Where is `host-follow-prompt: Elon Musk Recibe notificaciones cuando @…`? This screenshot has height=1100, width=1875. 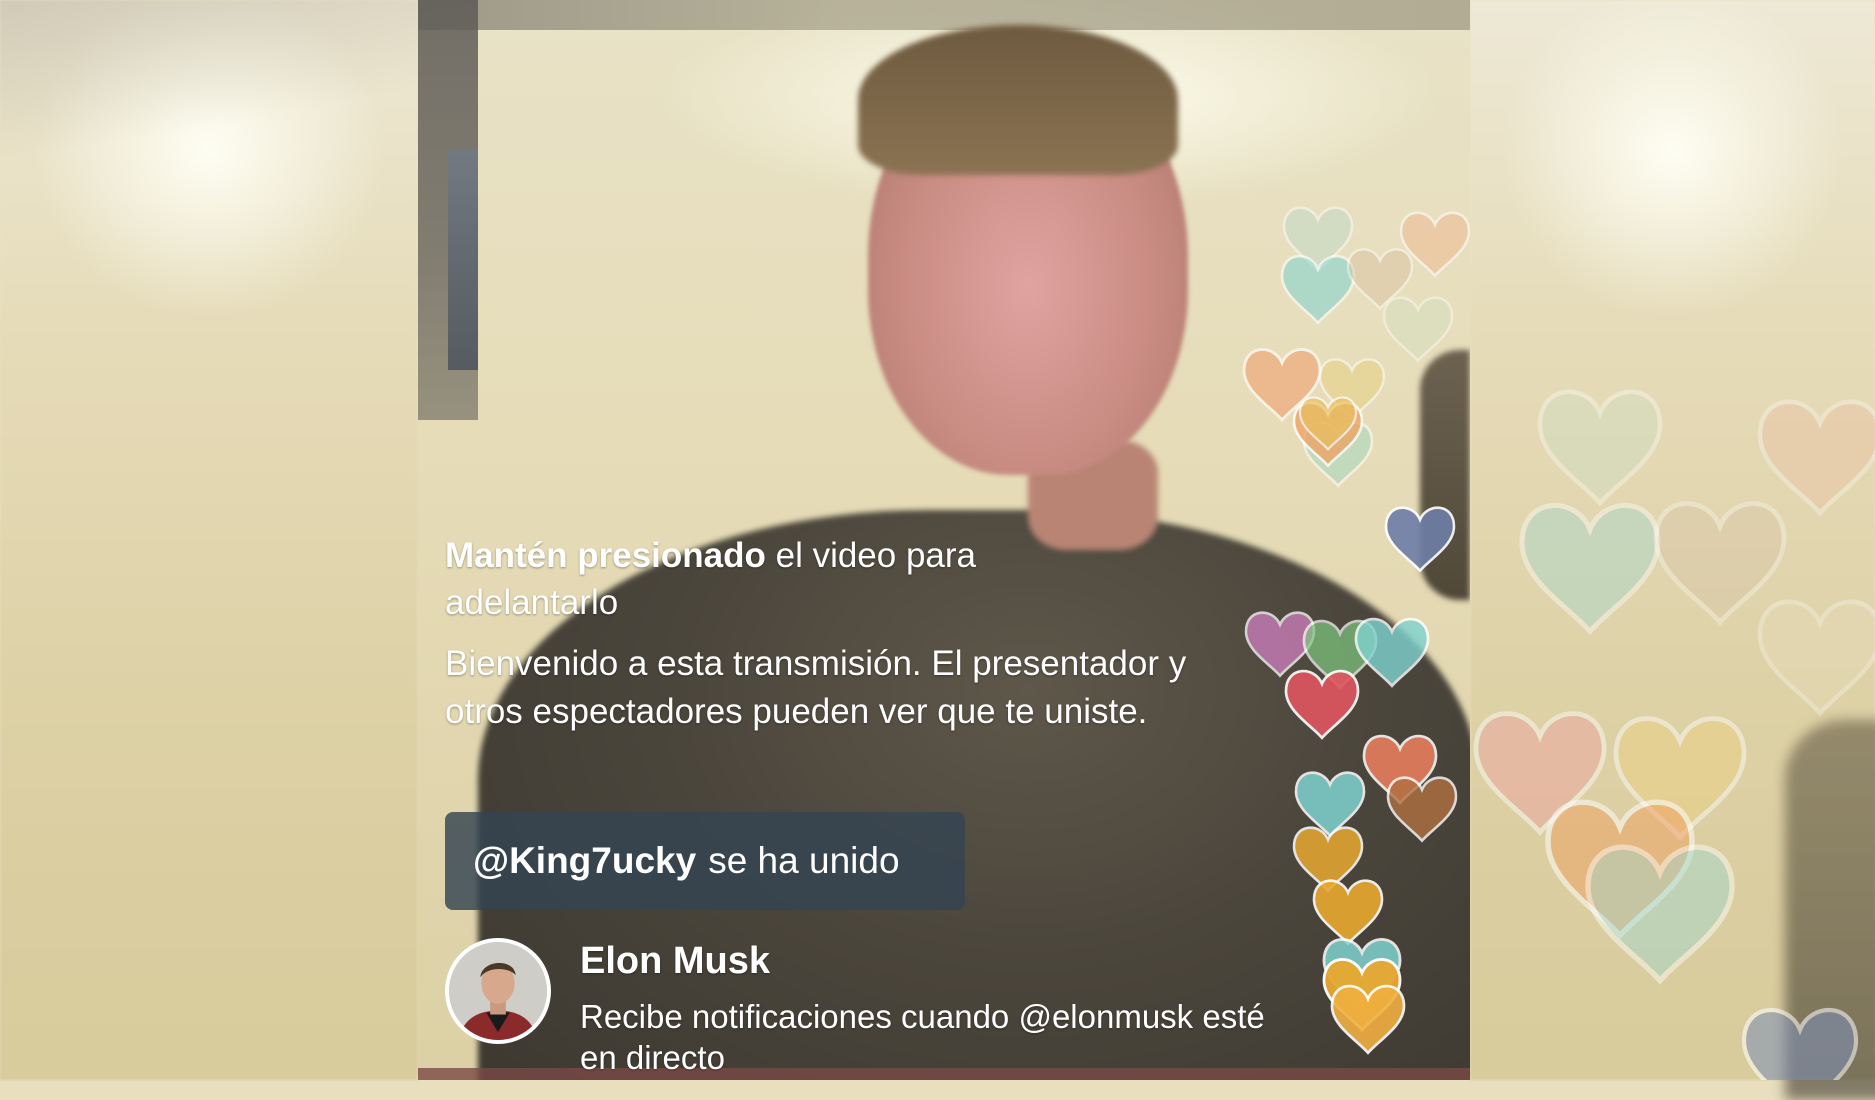
host-follow-prompt: Elon Musk Recibe notificaciones cuando @… is located at coordinates (895, 1007).